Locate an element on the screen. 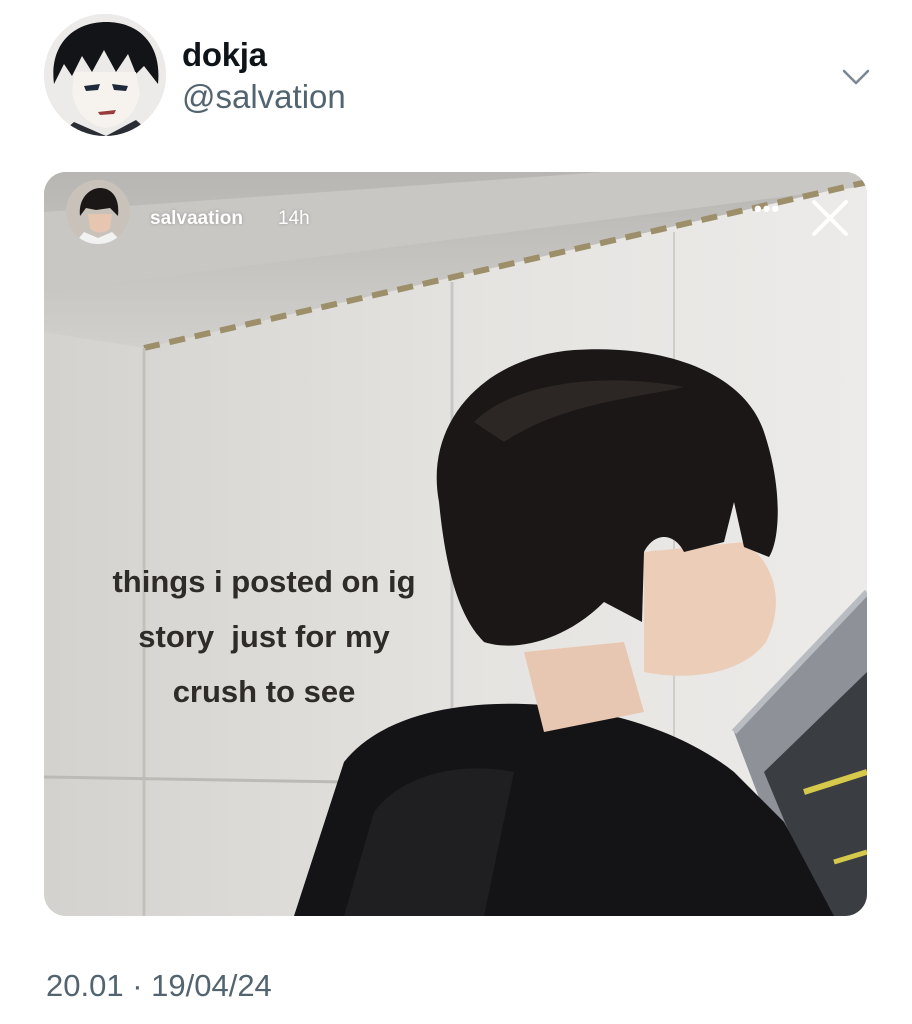 The height and width of the screenshot is (1024, 912). author-display-name: dokja is located at coordinates (224, 55).